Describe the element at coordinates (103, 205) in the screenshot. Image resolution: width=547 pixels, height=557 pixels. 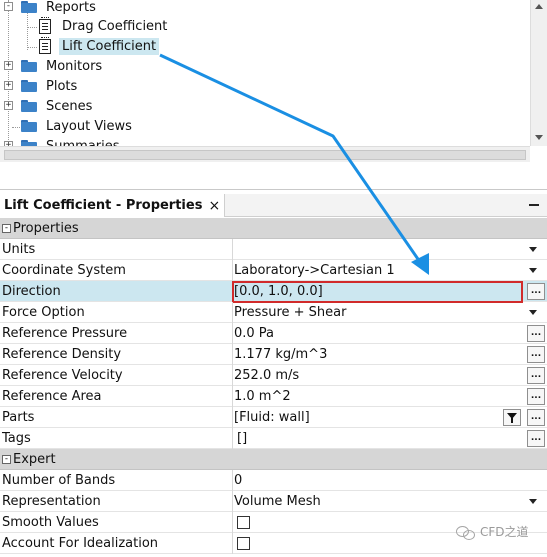
I see `tab-title: Lift Coefficient - Properties` at that location.